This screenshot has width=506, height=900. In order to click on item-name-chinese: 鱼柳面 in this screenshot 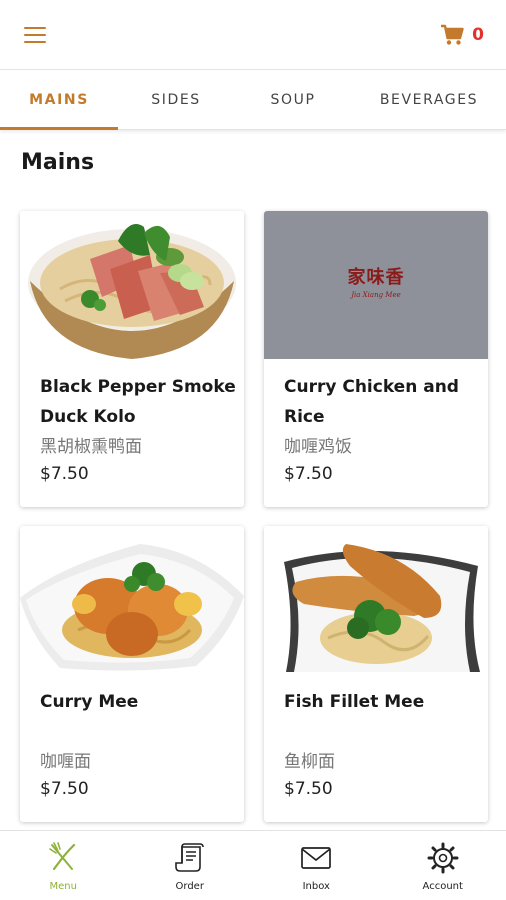, I will do `click(309, 762)`.